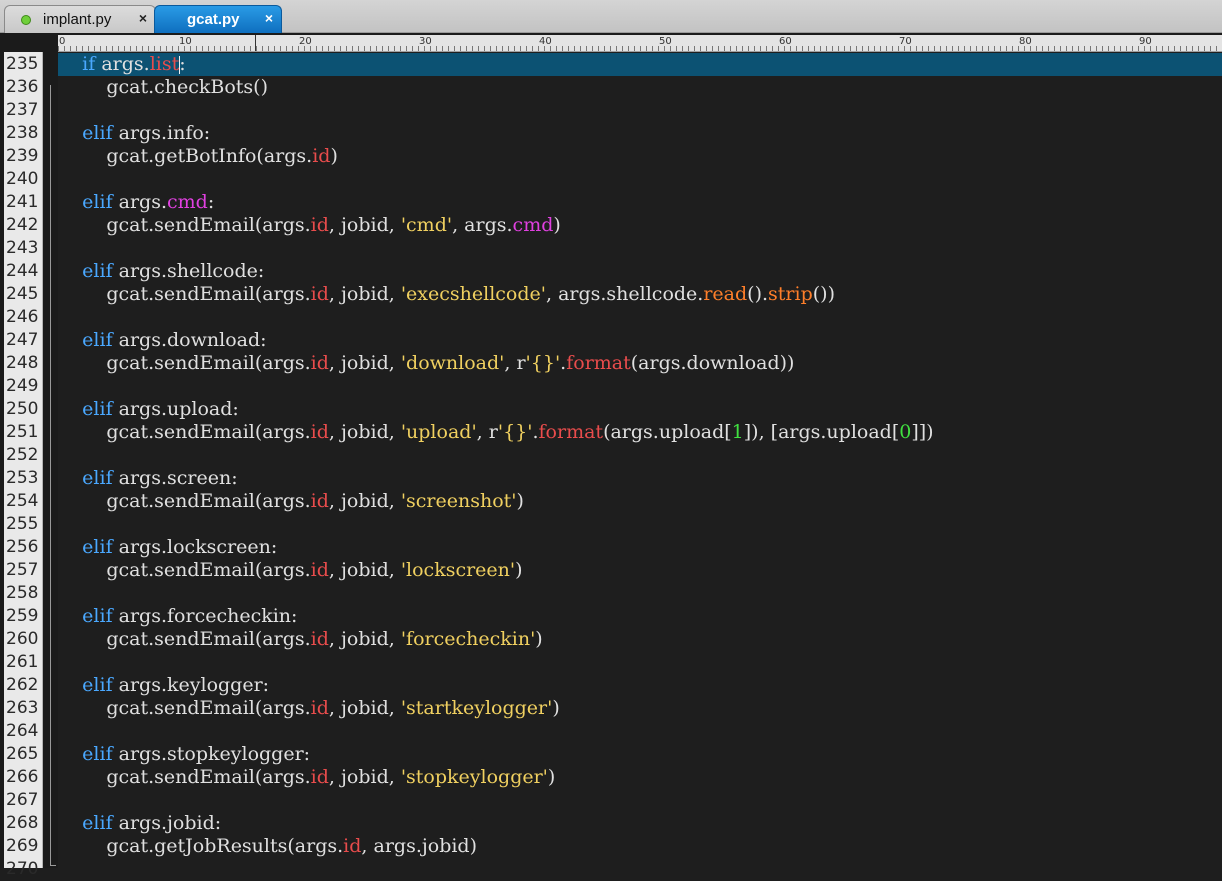 The image size is (1222, 881). What do you see at coordinates (425, 41) in the screenshot?
I see `ruler-label: 30` at bounding box center [425, 41].